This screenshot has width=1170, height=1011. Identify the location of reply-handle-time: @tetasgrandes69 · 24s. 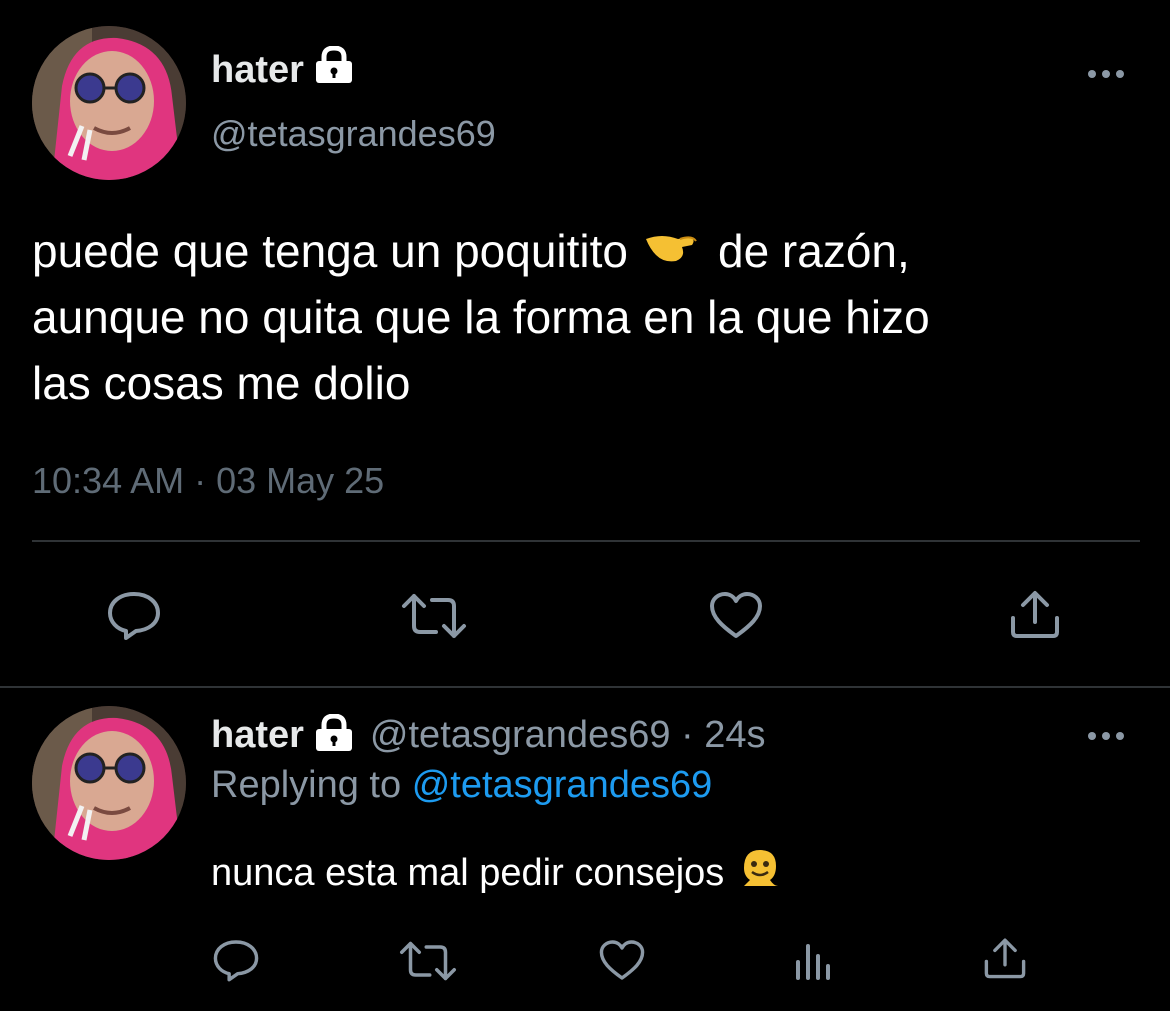
(568, 735).